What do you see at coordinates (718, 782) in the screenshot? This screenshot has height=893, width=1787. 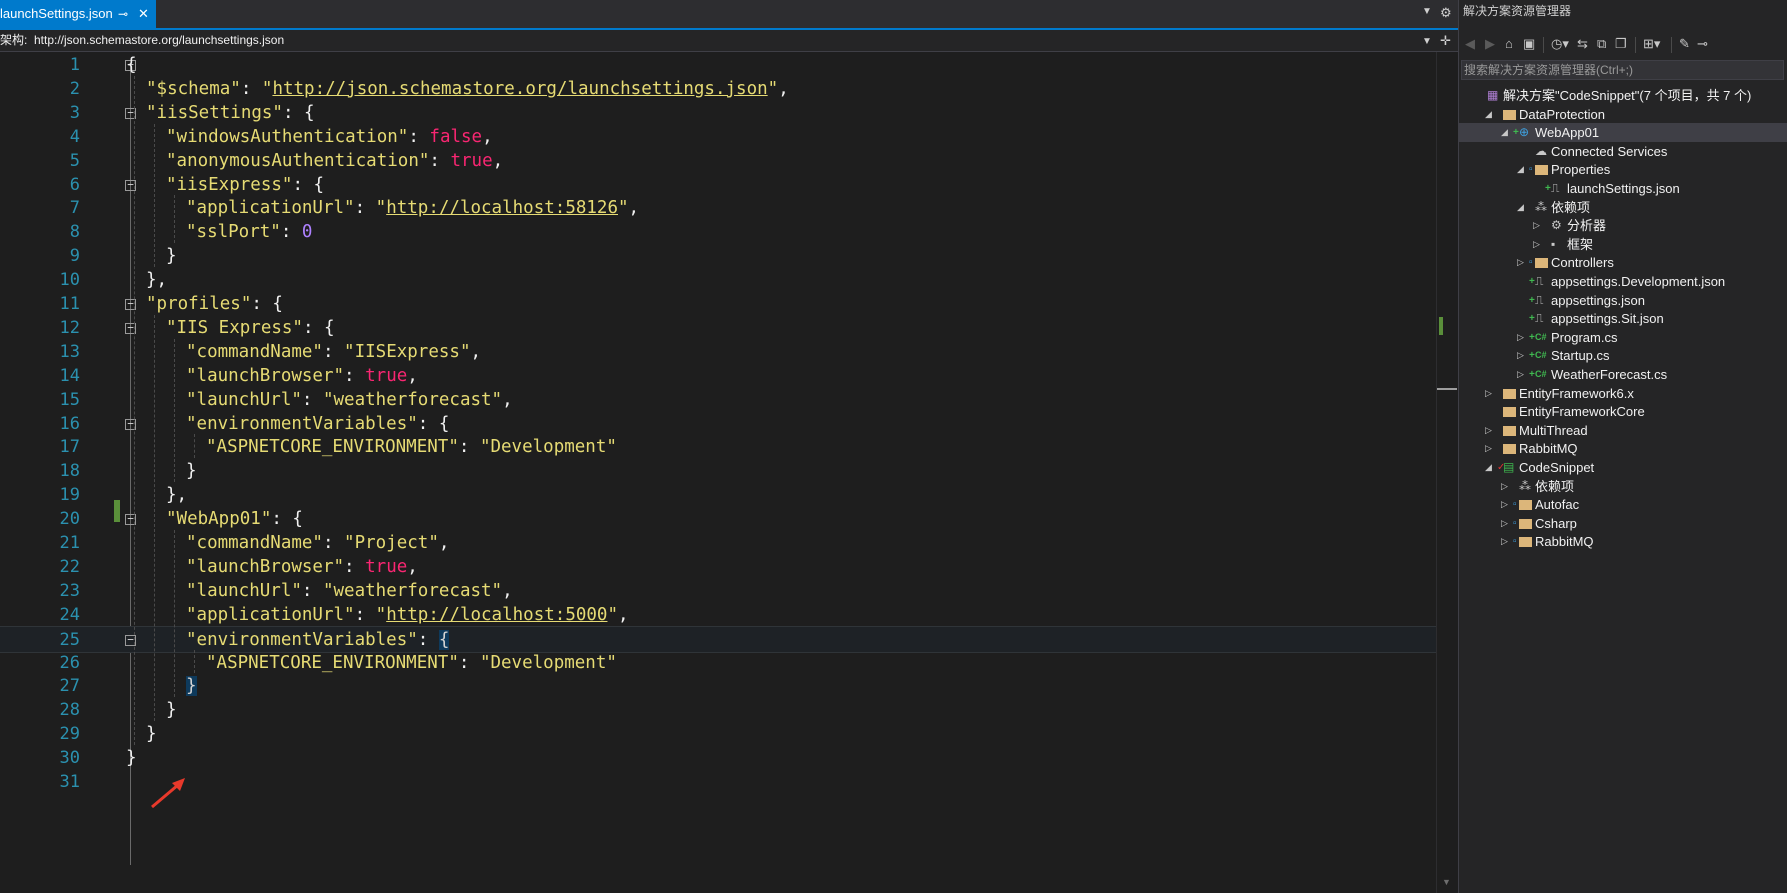 I see `code-line: 31` at bounding box center [718, 782].